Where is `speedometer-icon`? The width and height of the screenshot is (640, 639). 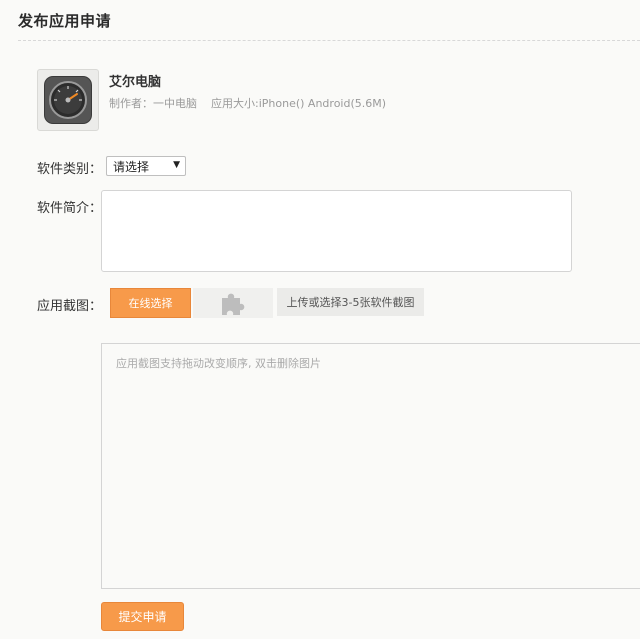
speedometer-icon is located at coordinates (68, 100).